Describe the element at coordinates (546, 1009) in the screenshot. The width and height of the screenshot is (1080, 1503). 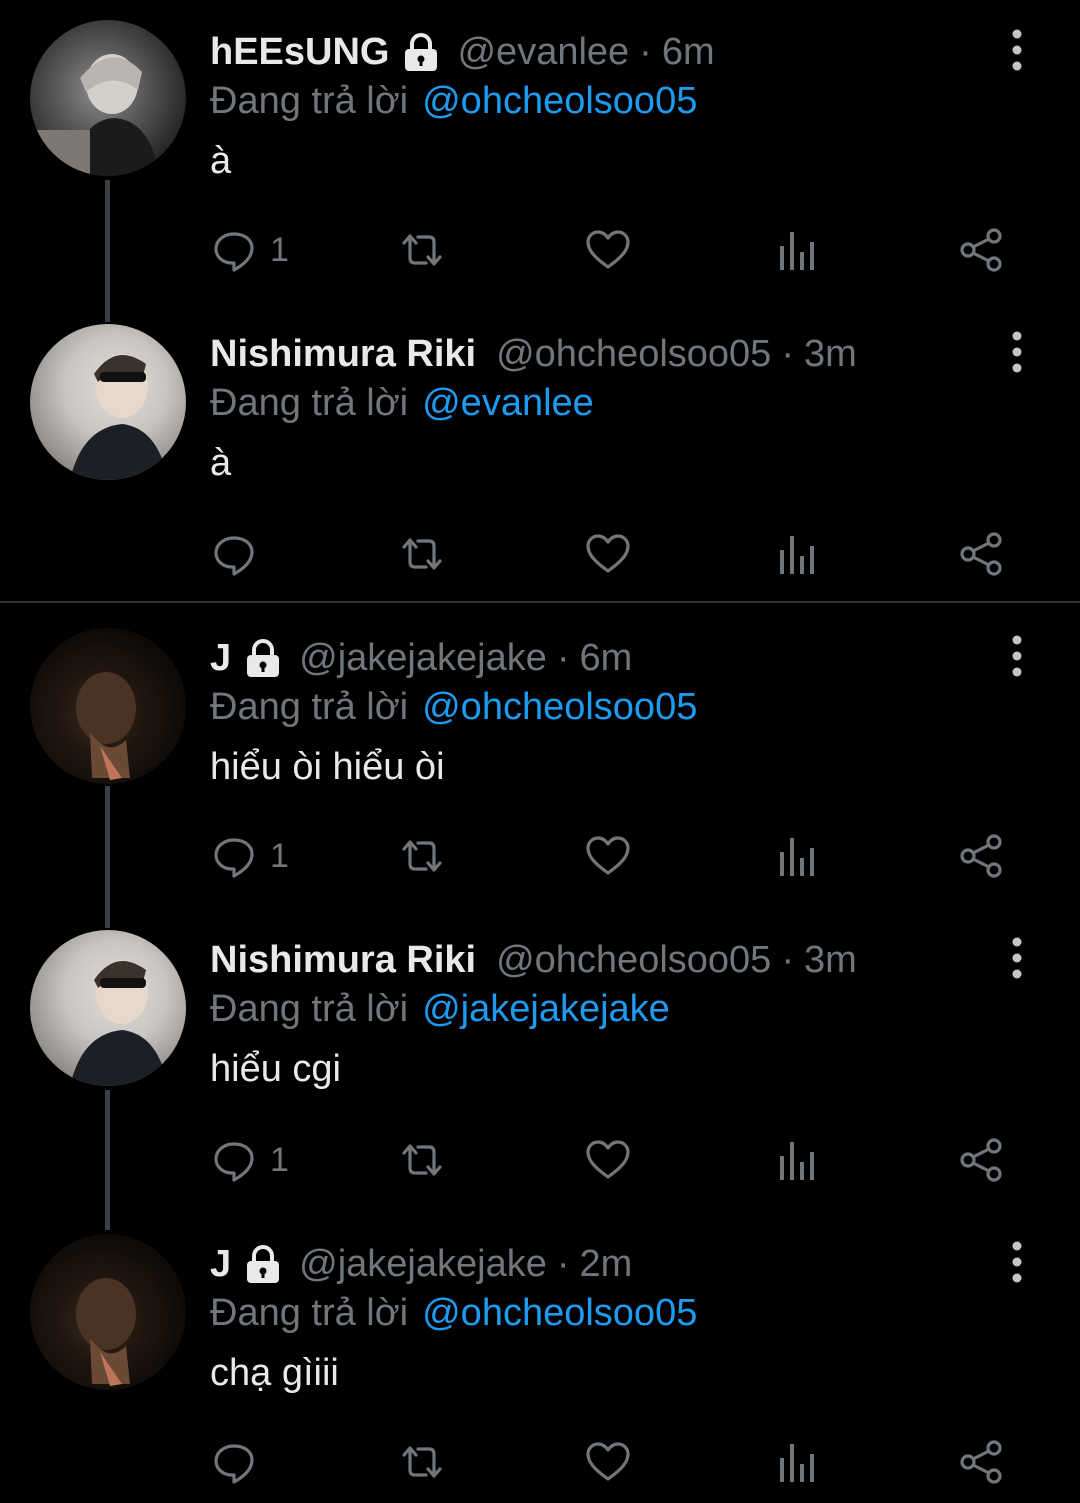
I see `replying-to-link: @jakejakejake` at that location.